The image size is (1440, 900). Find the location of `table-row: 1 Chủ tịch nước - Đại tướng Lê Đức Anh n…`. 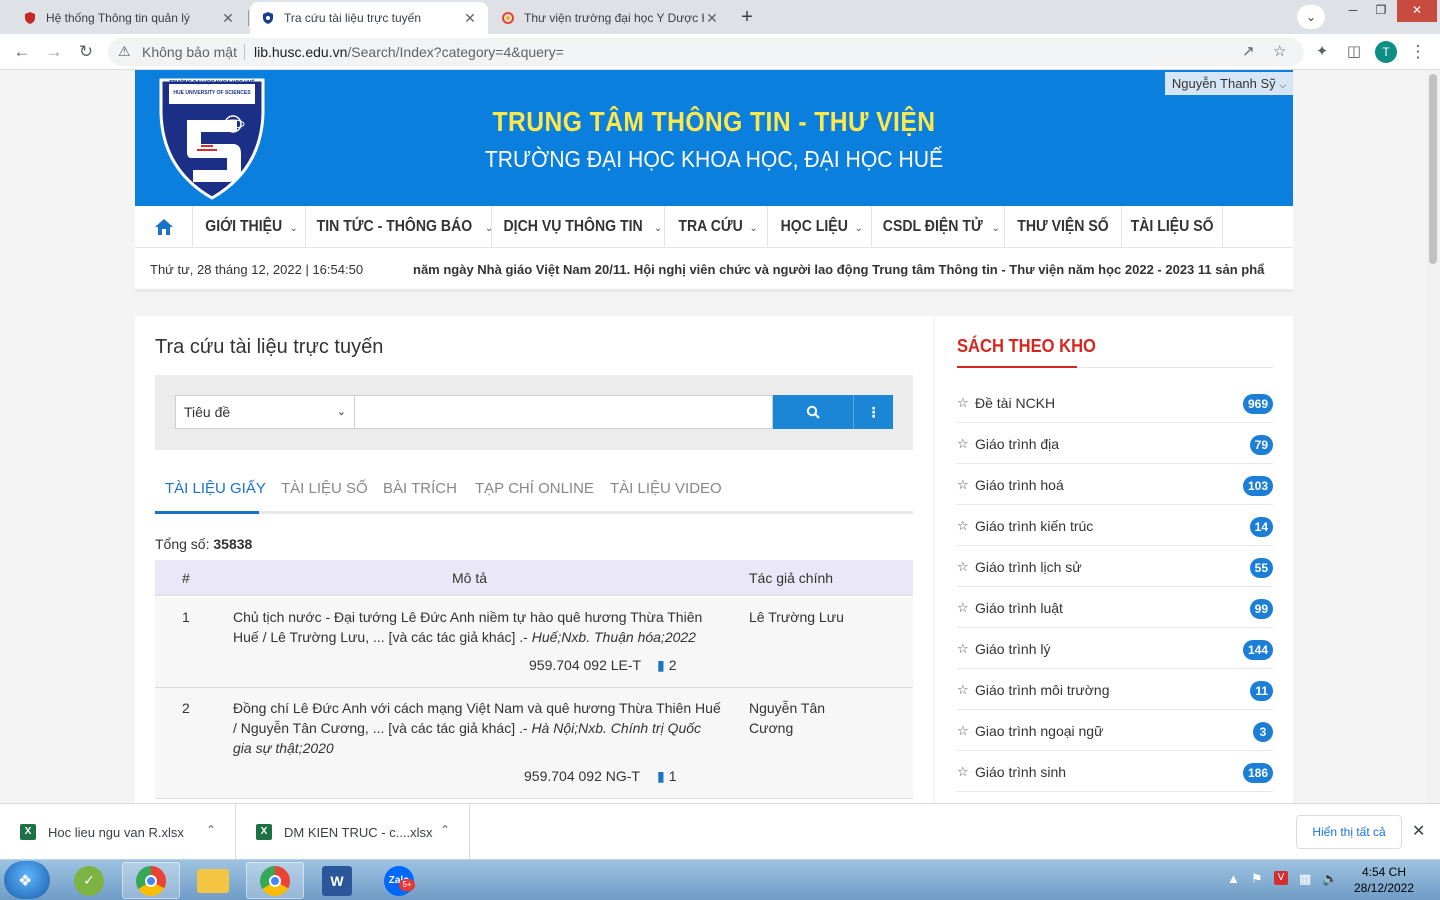

table-row: 1 Chủ tịch nước - Đại tướng Lê Đức Anh n… is located at coordinates (534, 642).